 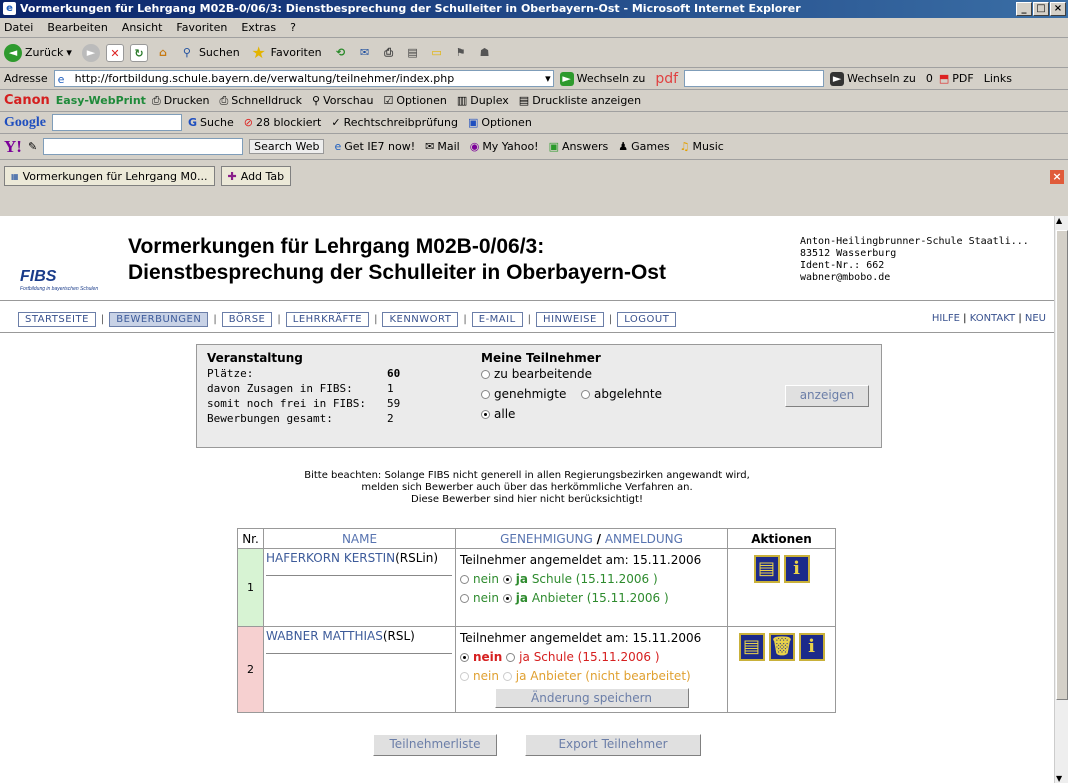 I want to click on radio-provider-no, so click(x=464, y=598).